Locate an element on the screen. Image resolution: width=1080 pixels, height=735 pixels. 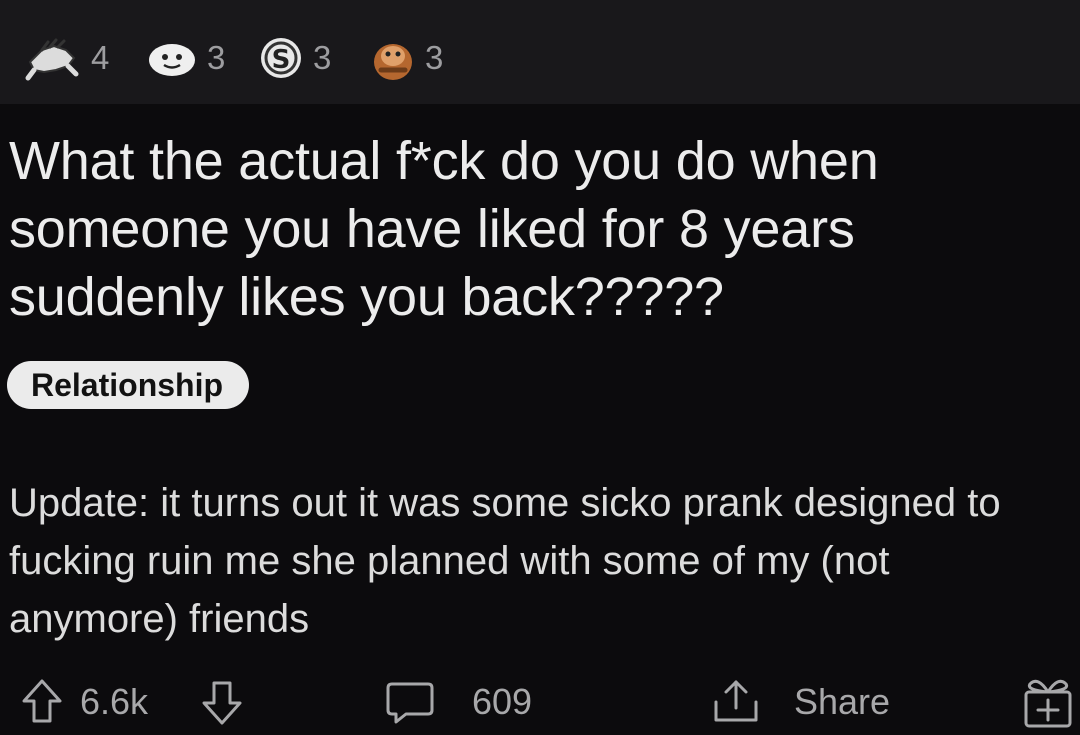
award-monkey: 3 is located at coordinates (406, 57).